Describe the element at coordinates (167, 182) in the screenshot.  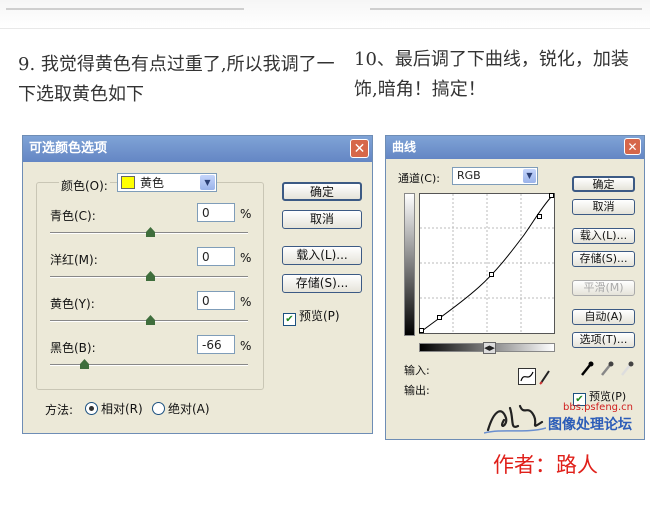
I see `color-select: 黄色 ▼` at that location.